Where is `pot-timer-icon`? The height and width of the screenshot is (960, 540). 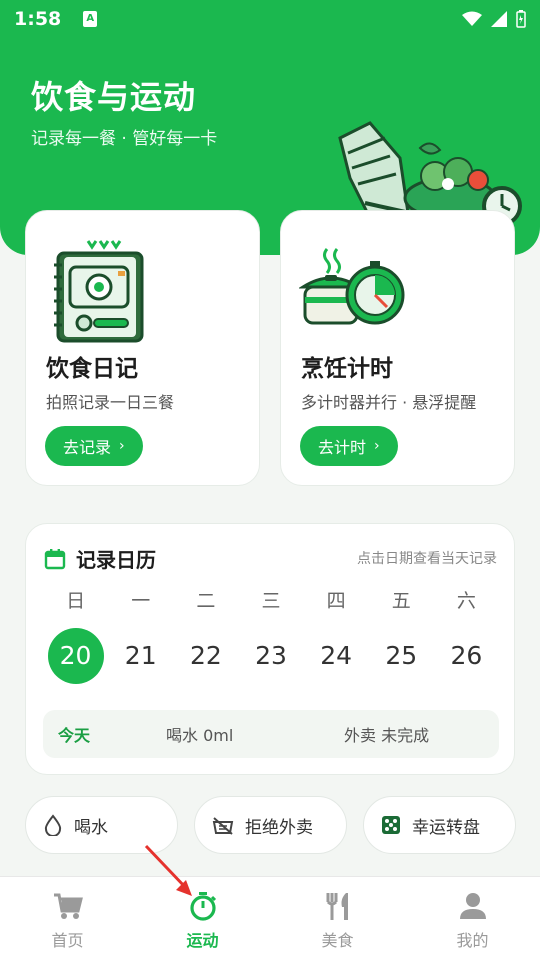 pot-timer-icon is located at coordinates (352, 286).